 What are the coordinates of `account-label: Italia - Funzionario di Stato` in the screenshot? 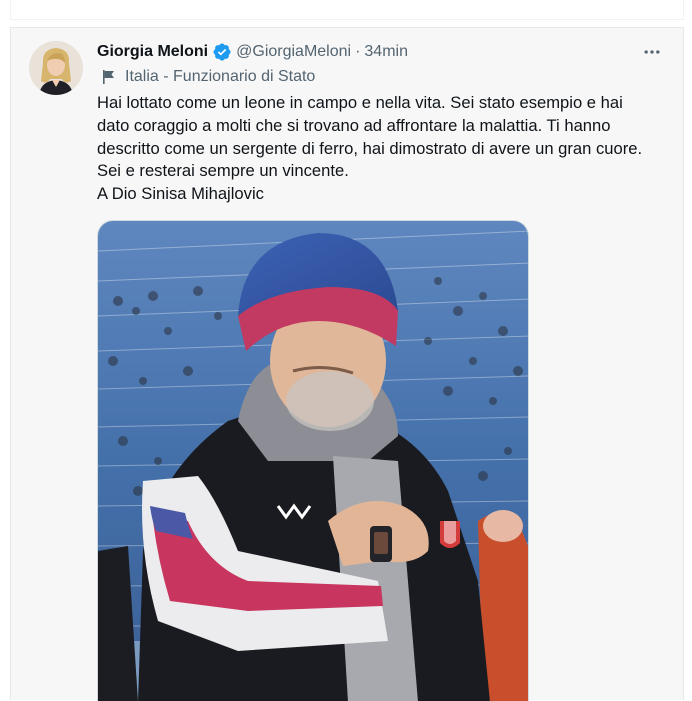 It's located at (208, 77).